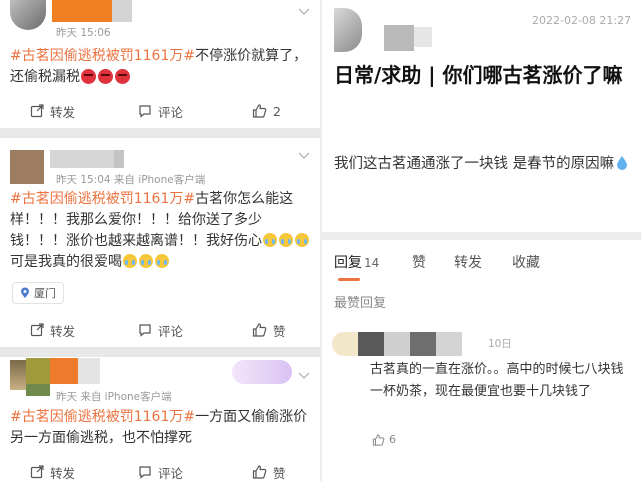 The width and height of the screenshot is (641, 481). I want to click on active-tab-indicator, so click(349, 279).